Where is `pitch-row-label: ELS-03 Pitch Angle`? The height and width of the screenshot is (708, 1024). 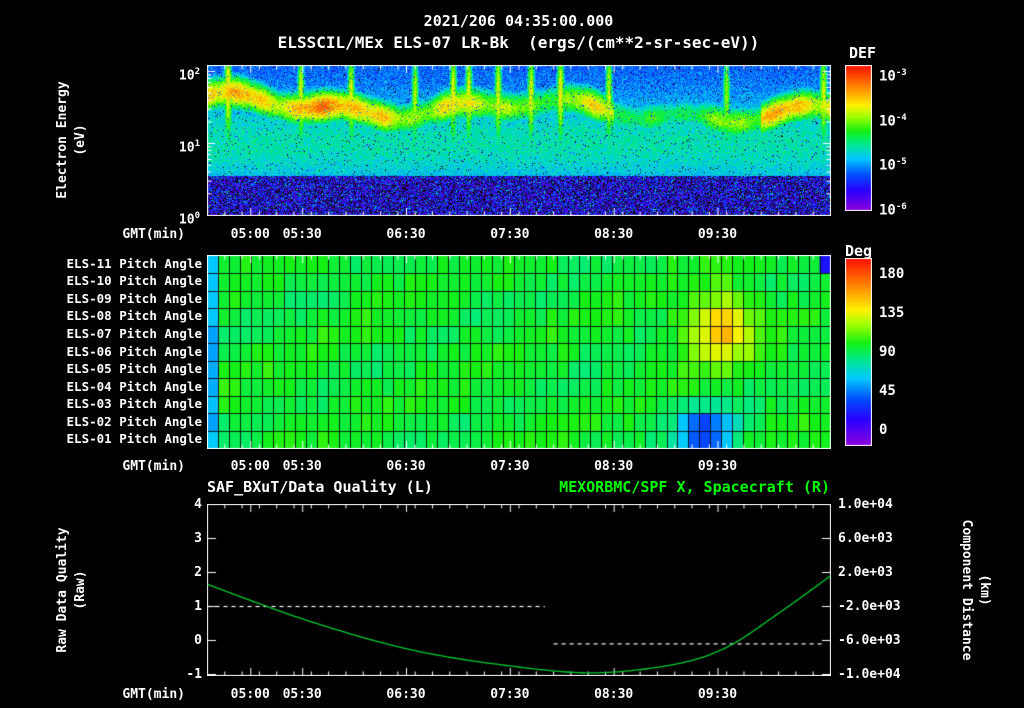
pitch-row-label: ELS-03 Pitch Angle is located at coordinates (134, 404).